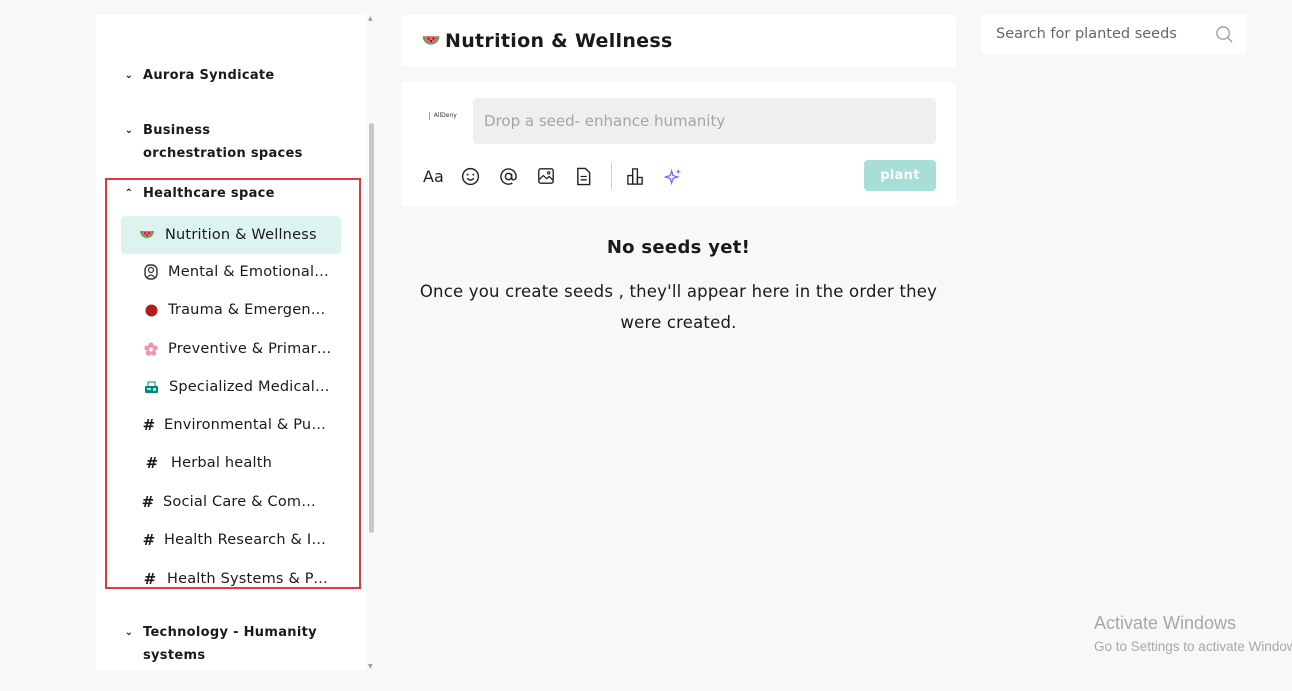 This screenshot has width=1292, height=691. I want to click on image-button, so click(556, 176).